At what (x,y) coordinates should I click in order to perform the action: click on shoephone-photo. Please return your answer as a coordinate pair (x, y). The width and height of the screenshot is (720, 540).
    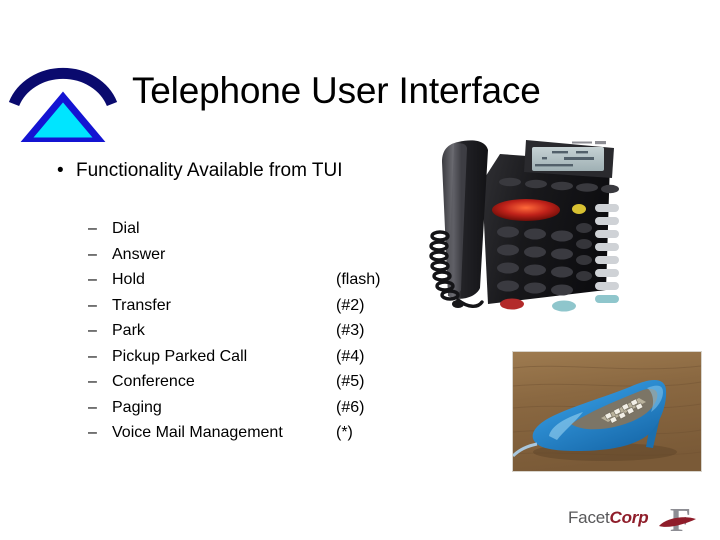
    Looking at the image, I should click on (607, 411).